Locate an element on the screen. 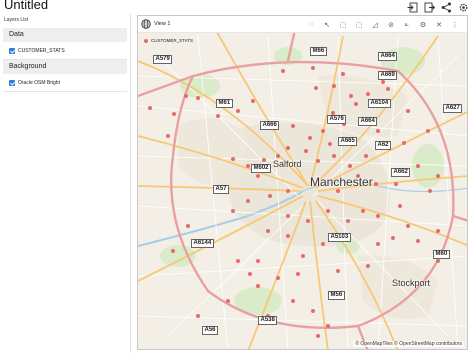 The image size is (474, 353). import-icon is located at coordinates (412, 7).